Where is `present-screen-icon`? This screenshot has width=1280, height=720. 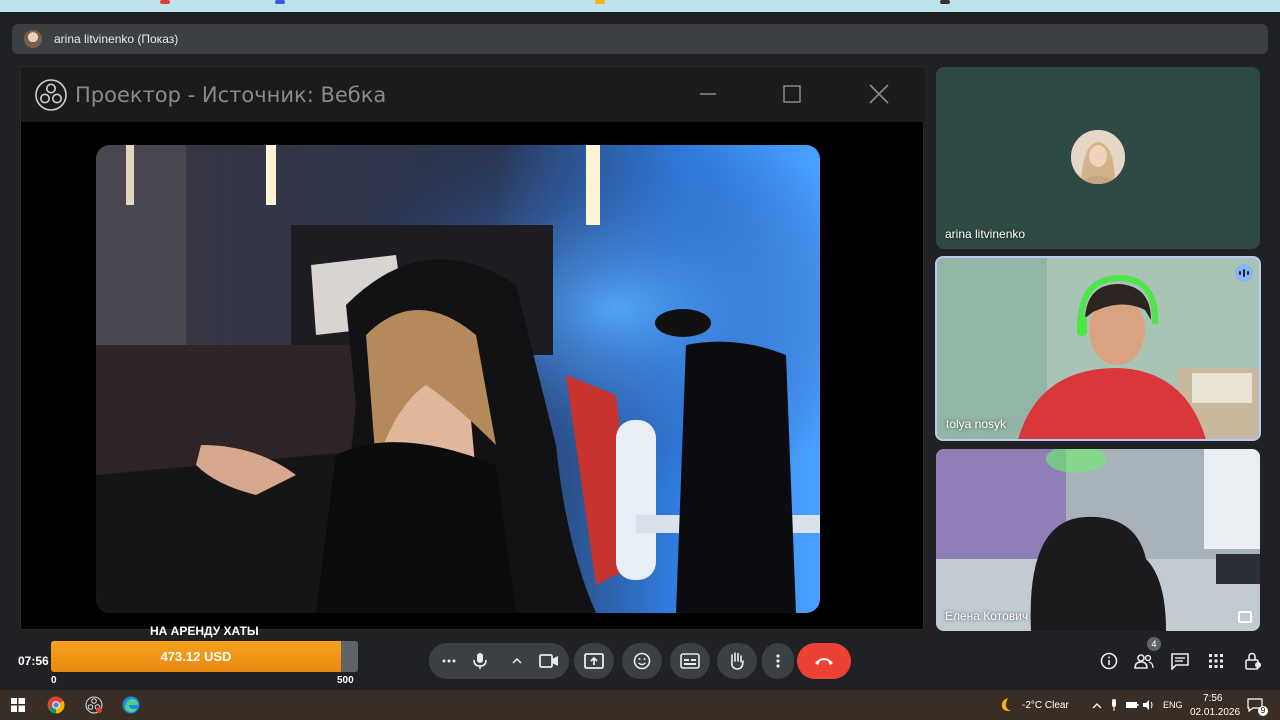 present-screen-icon is located at coordinates (594, 661).